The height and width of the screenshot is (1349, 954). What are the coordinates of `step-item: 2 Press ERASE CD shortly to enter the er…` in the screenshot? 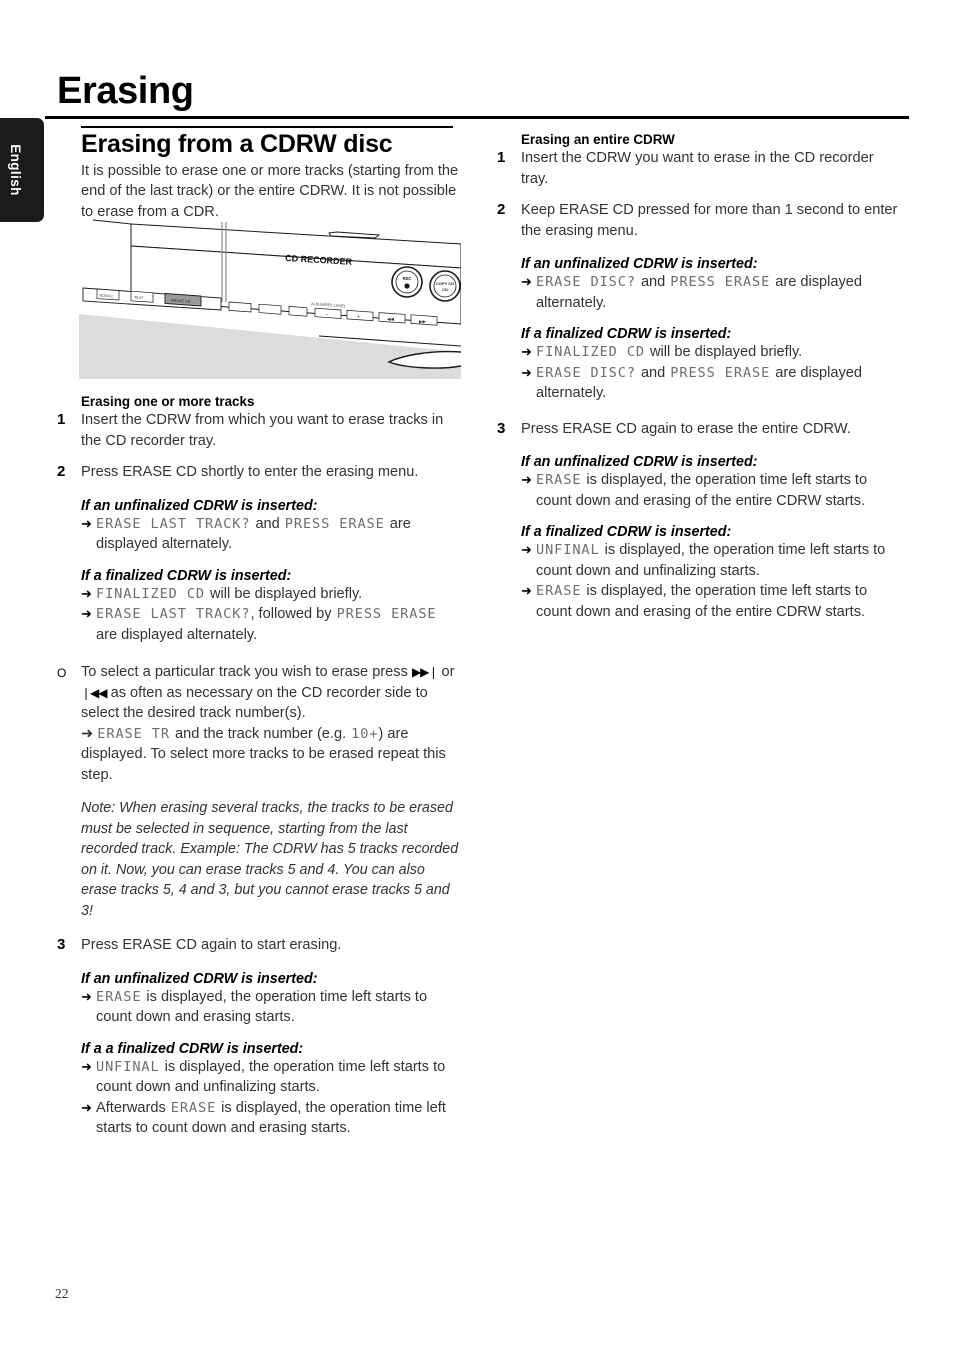 It's located at (259, 472).